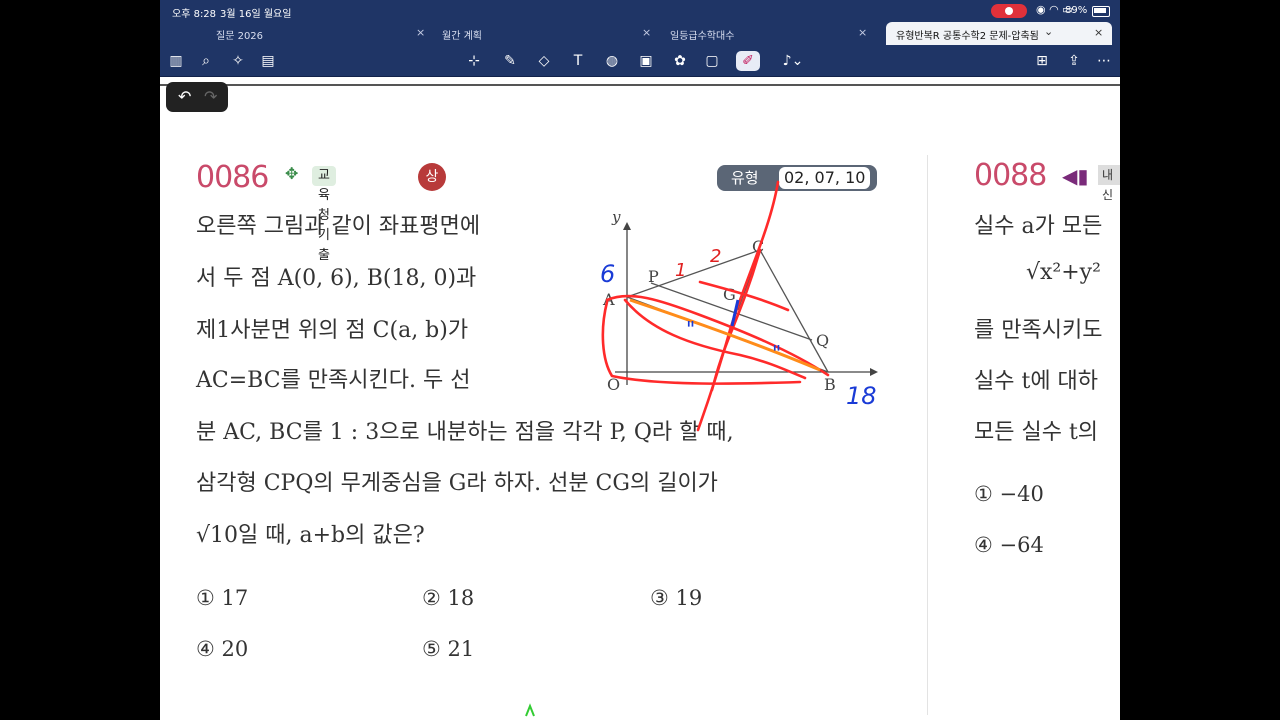  I want to click on next-problem-number: 0088, so click(1010, 175).